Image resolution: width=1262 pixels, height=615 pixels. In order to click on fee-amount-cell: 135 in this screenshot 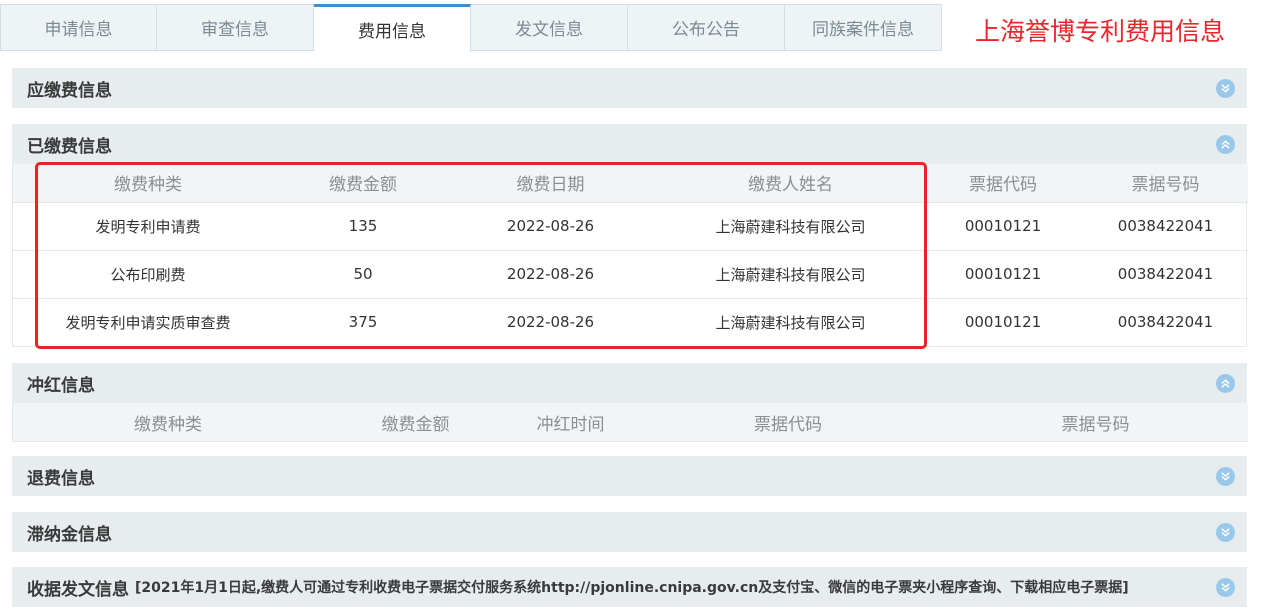, I will do `click(363, 225)`.